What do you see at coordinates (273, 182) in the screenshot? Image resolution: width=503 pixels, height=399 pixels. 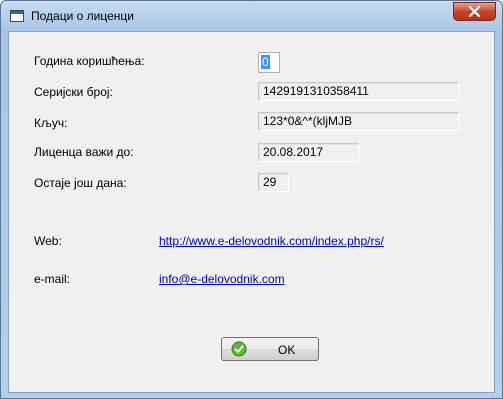 I see `days-left-field: 29` at bounding box center [273, 182].